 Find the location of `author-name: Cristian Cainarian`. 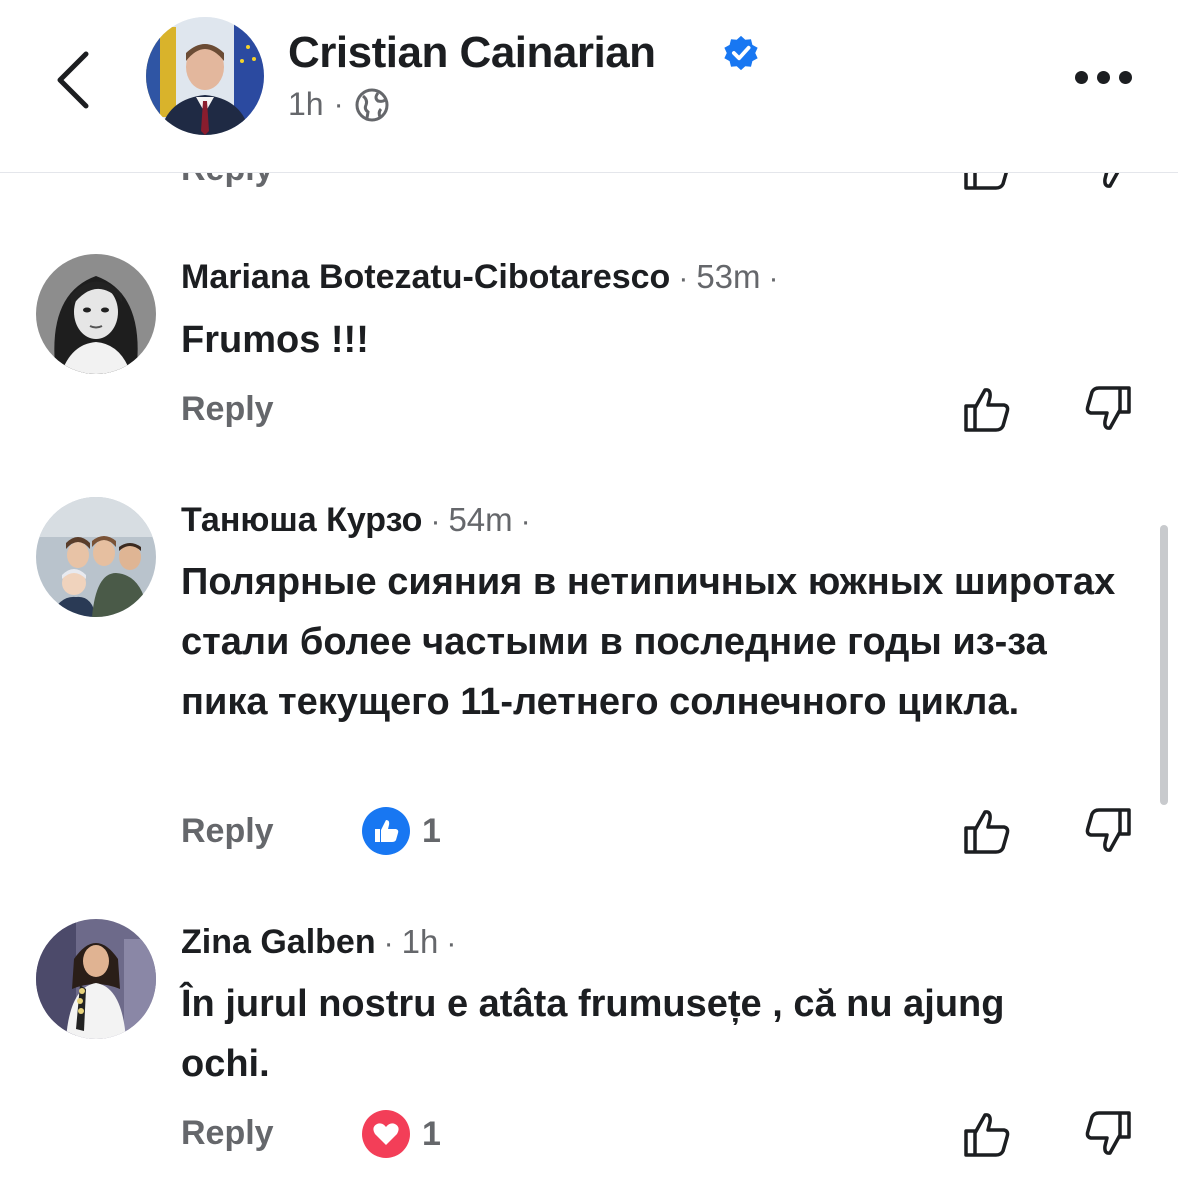

author-name: Cristian Cainarian is located at coordinates (472, 53).